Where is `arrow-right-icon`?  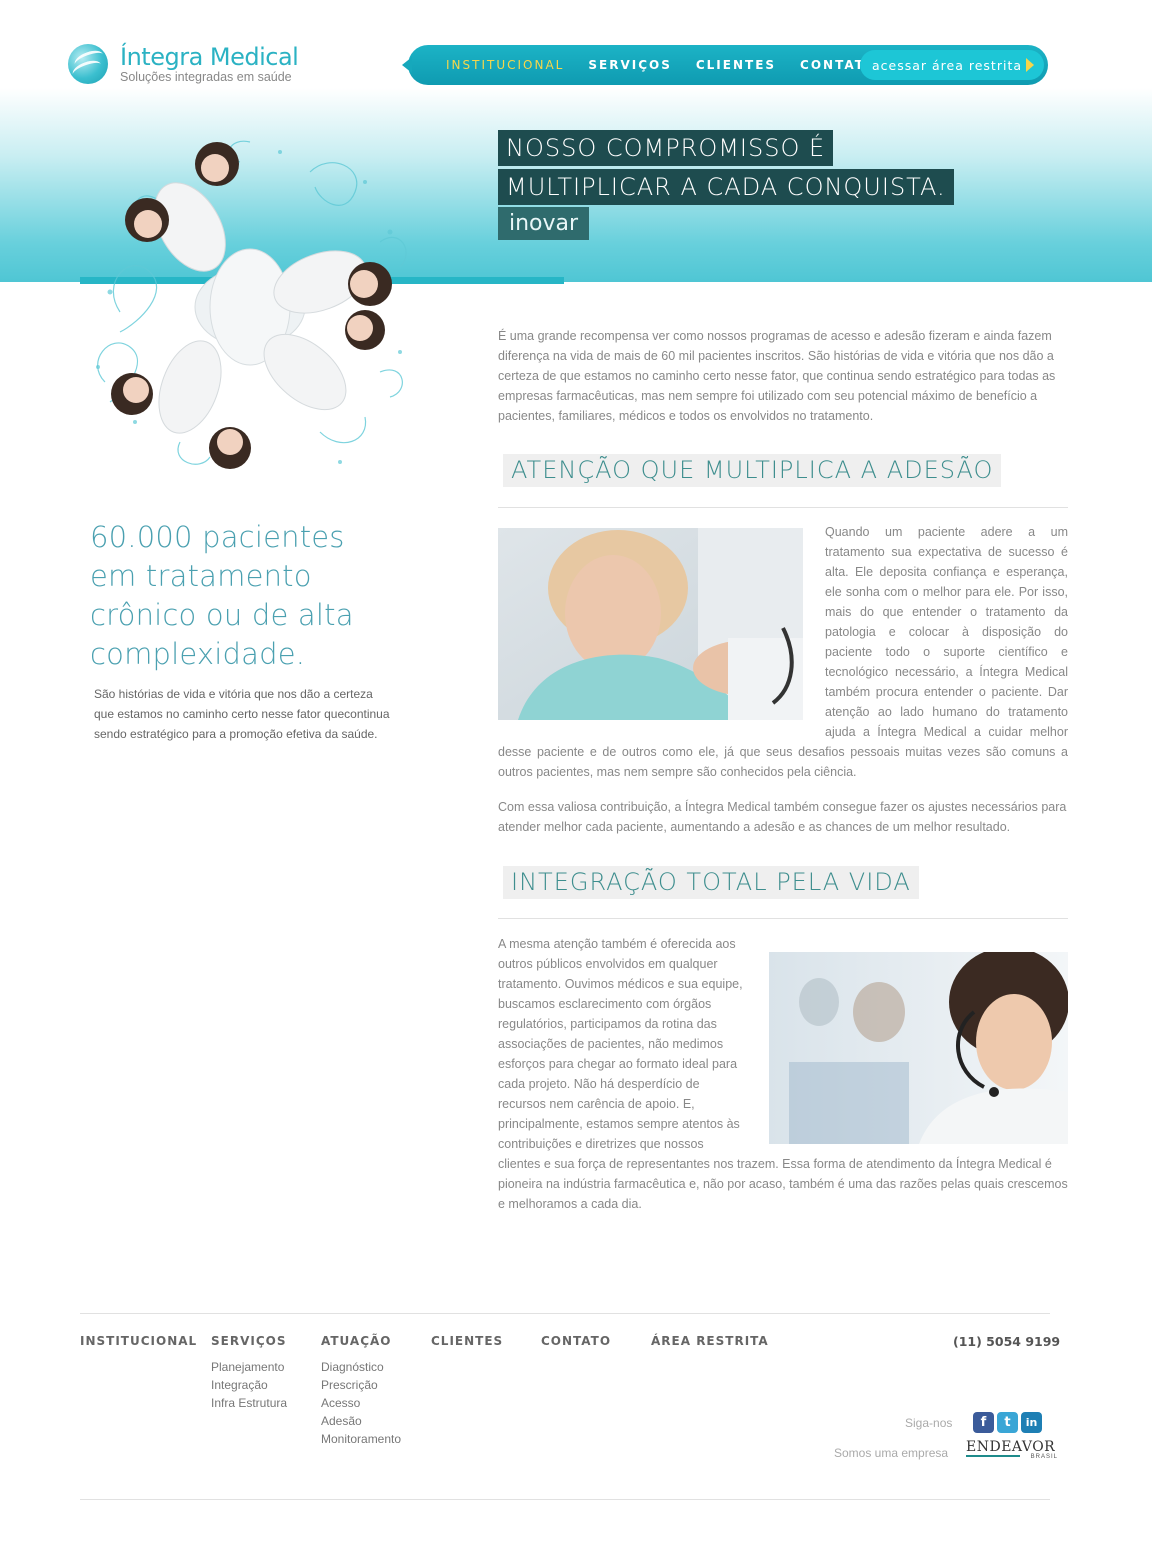 arrow-right-icon is located at coordinates (1030, 65).